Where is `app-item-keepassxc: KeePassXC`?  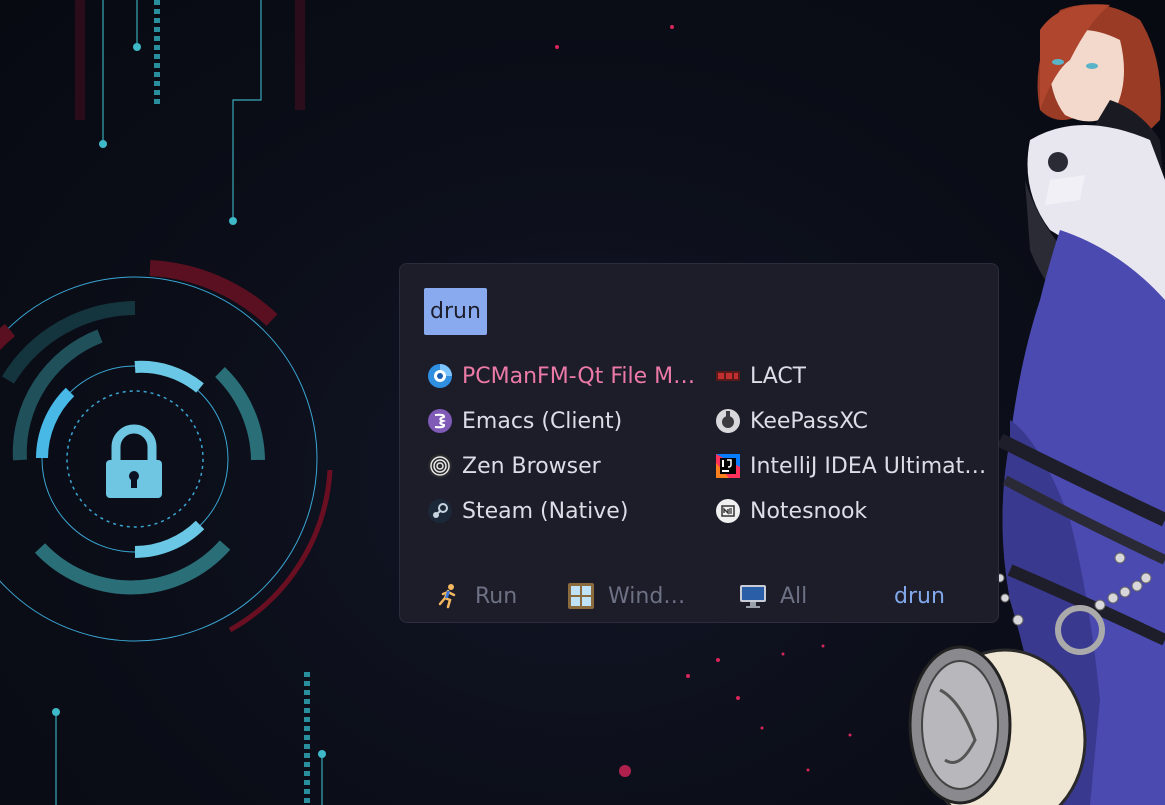 app-item-keepassxc: KeePassXC is located at coordinates (855, 421).